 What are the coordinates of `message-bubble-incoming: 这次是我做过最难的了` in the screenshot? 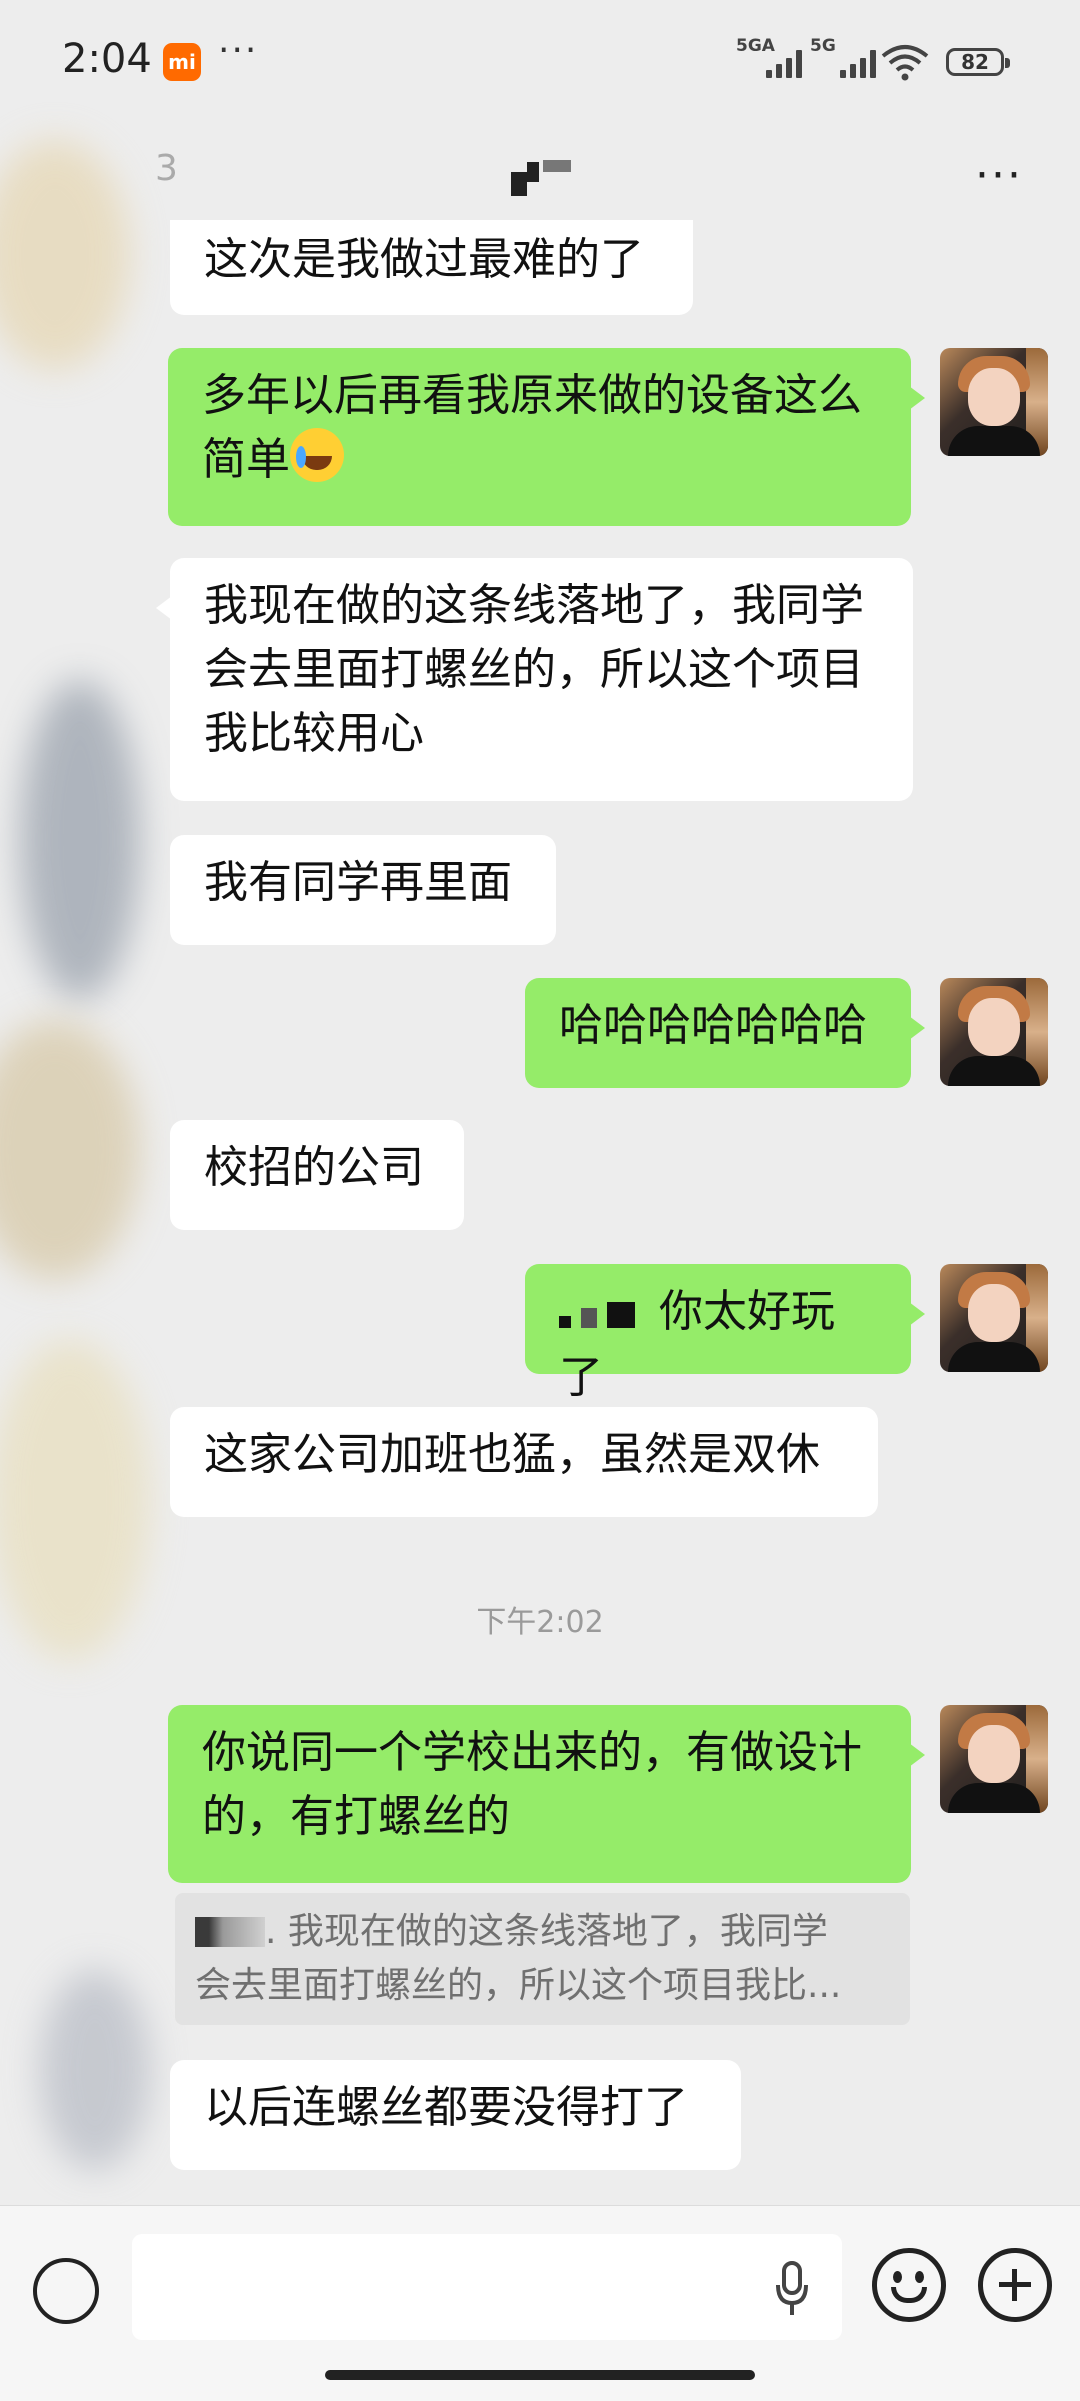 It's located at (431, 267).